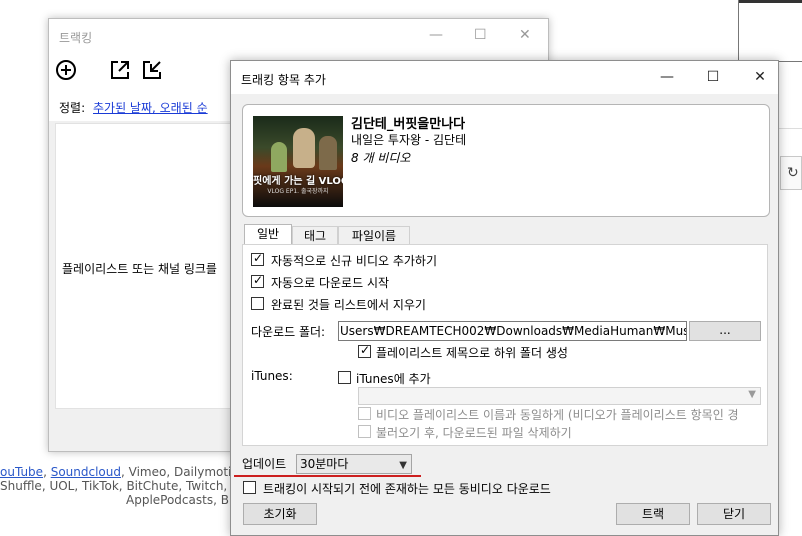 This screenshot has width=802, height=536. Describe the element at coordinates (264, 464) in the screenshot. I see `update-label: 업데이트` at that location.